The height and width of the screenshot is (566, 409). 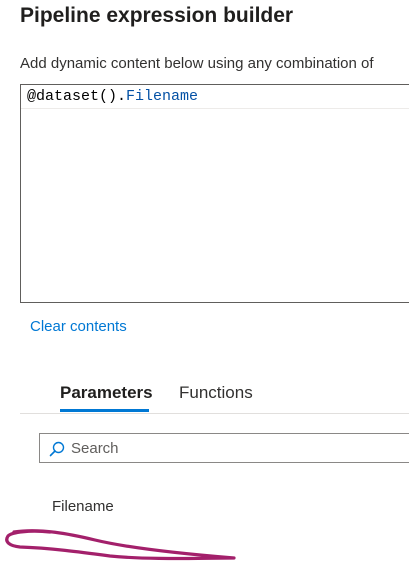 I want to click on active-tab-indicator, so click(x=104, y=410).